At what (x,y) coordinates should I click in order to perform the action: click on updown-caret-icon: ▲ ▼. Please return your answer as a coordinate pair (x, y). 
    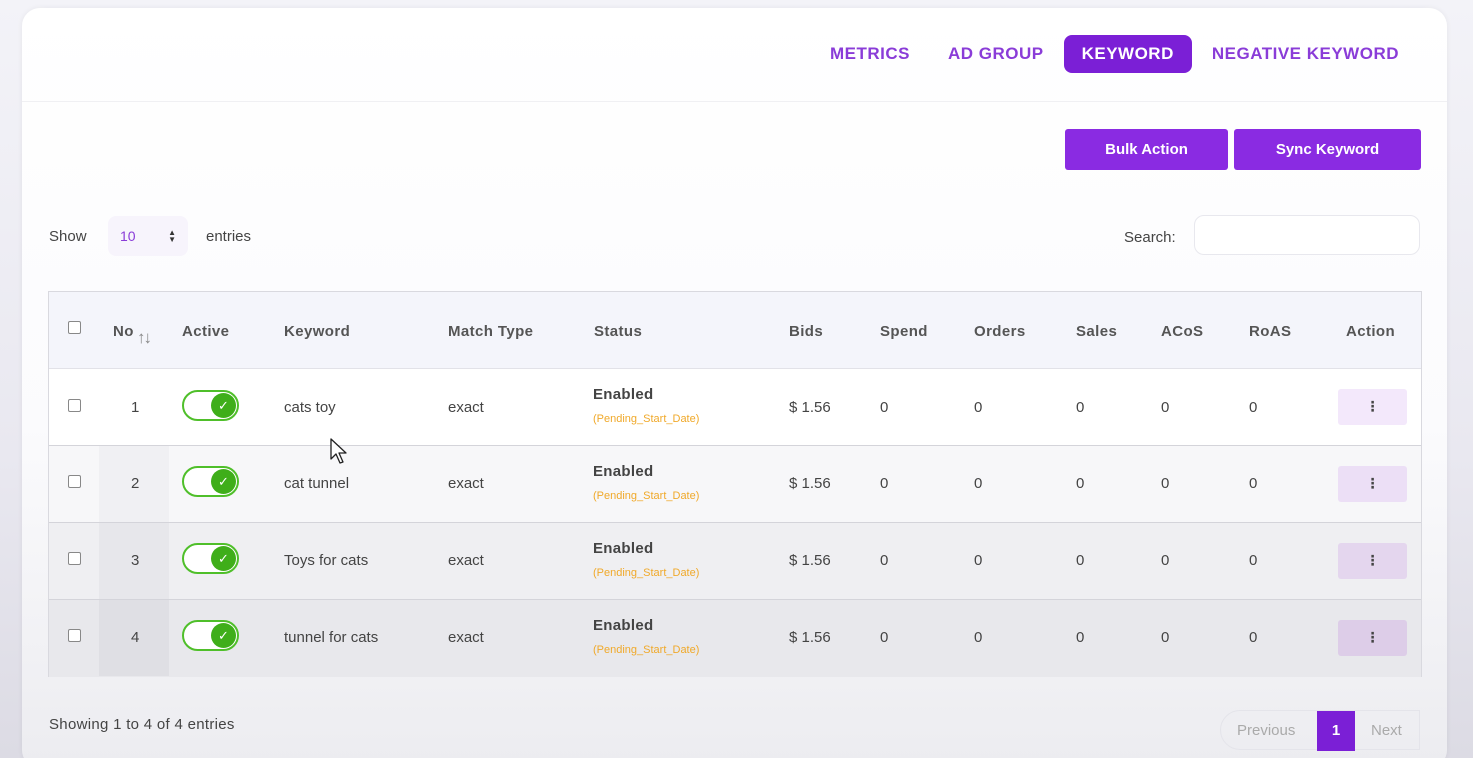
    Looking at the image, I should click on (172, 236).